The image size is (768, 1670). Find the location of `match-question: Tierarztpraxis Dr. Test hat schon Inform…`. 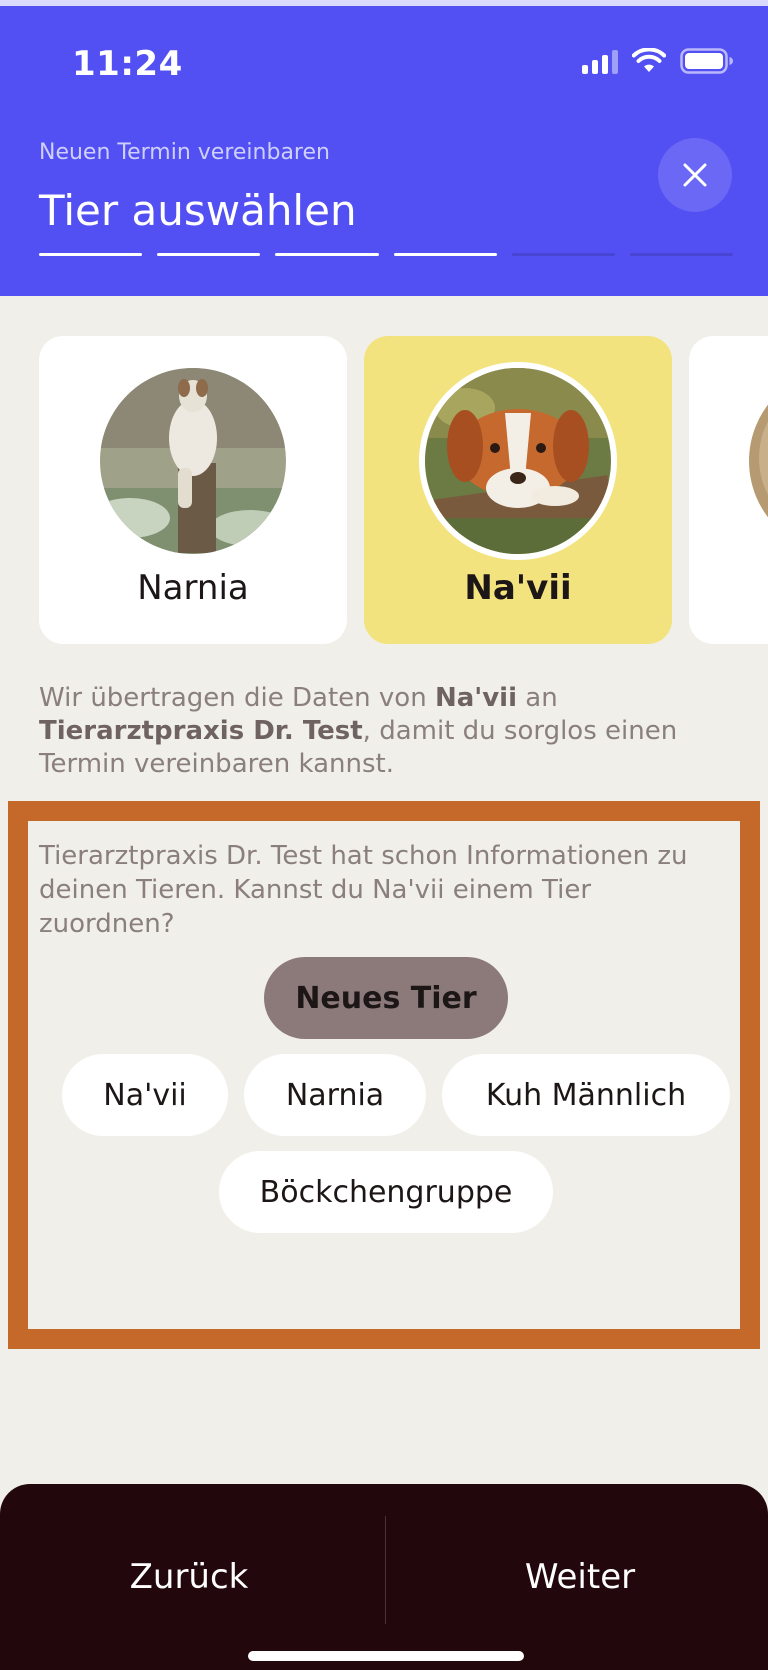

match-question: Tierarztpraxis Dr. Test hat schon Inform… is located at coordinates (363, 890).